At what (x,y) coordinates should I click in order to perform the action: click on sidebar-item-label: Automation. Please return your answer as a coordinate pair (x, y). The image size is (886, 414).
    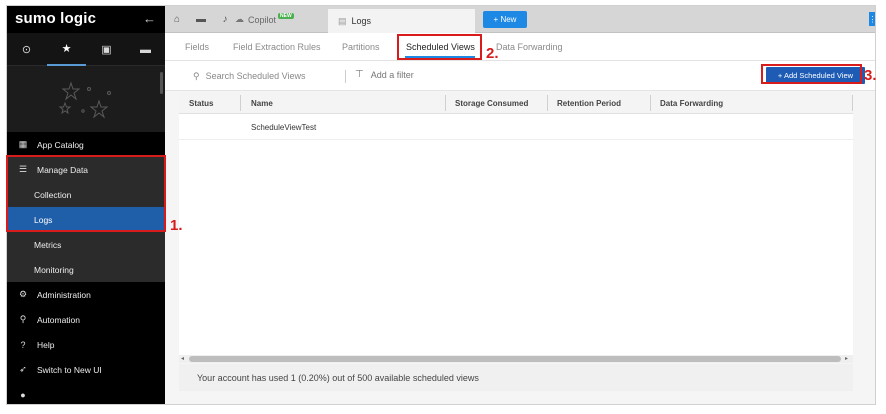
    Looking at the image, I should click on (58, 319).